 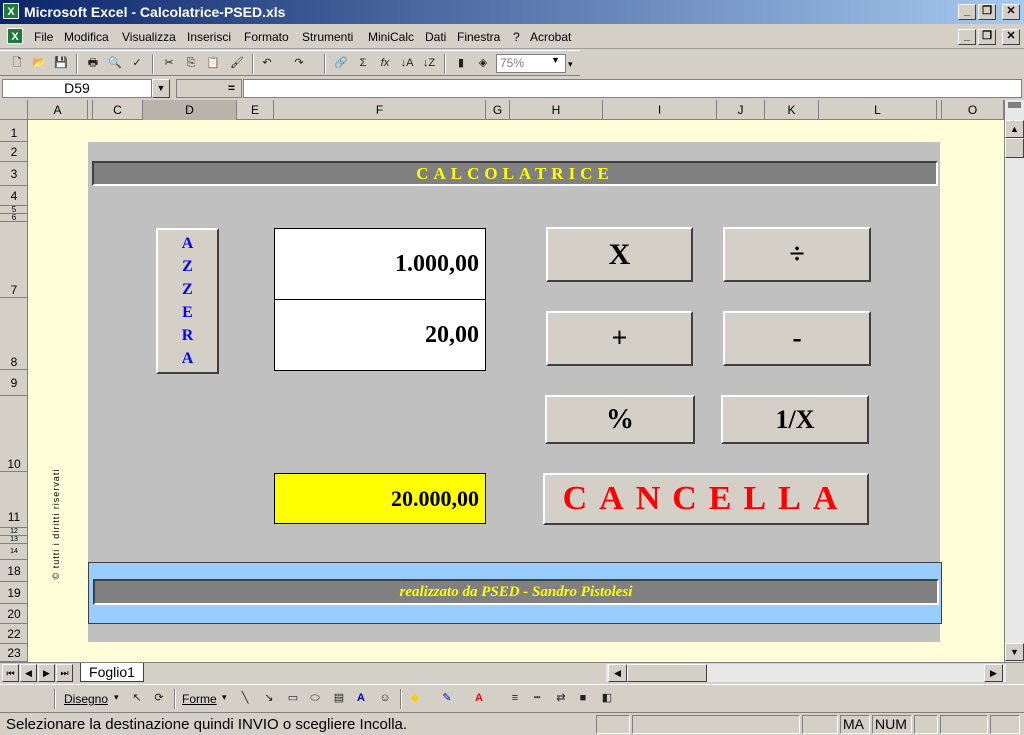 What do you see at coordinates (61, 63) in the screenshot?
I see `save-icon: 💾` at bounding box center [61, 63].